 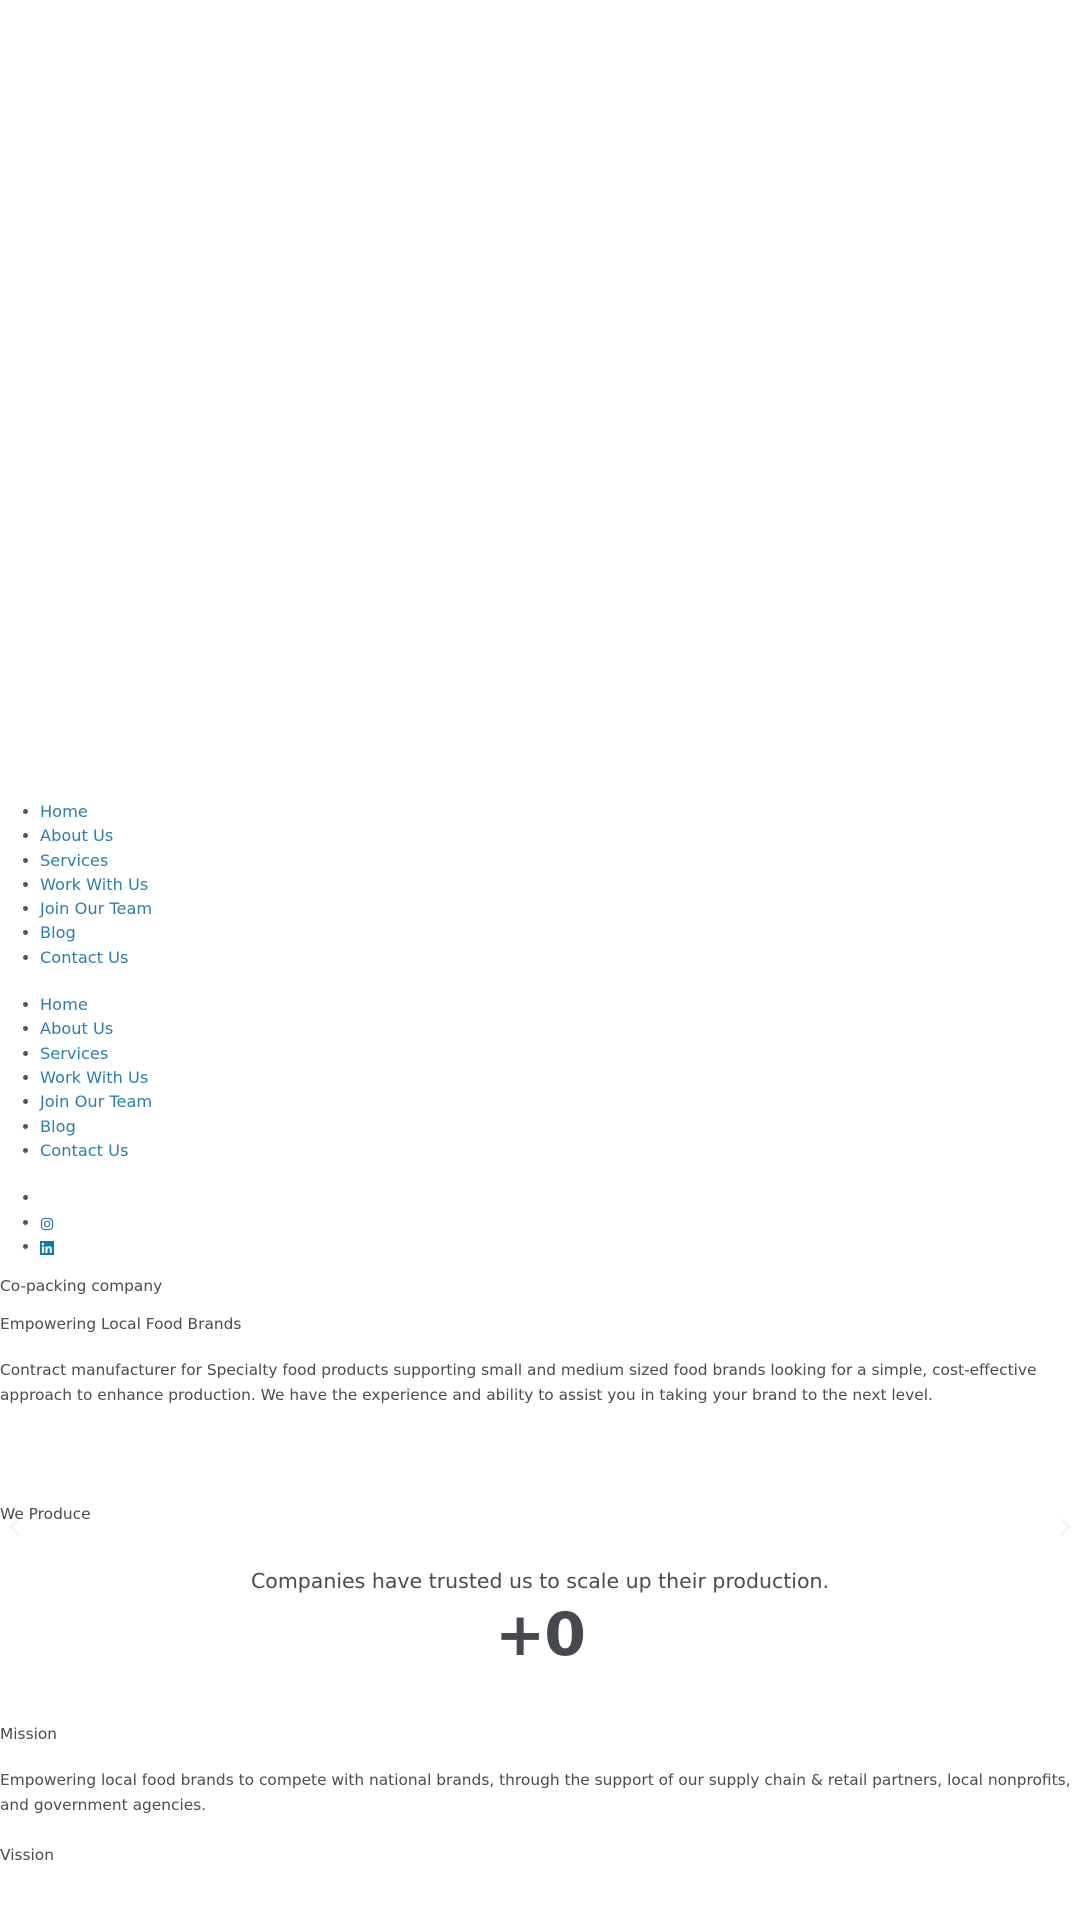 I want to click on carousel-prev-button, so click(x=15, y=1527).